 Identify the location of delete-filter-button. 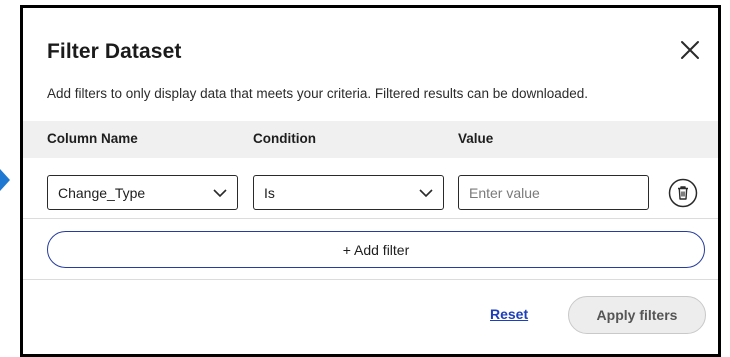
(683, 193).